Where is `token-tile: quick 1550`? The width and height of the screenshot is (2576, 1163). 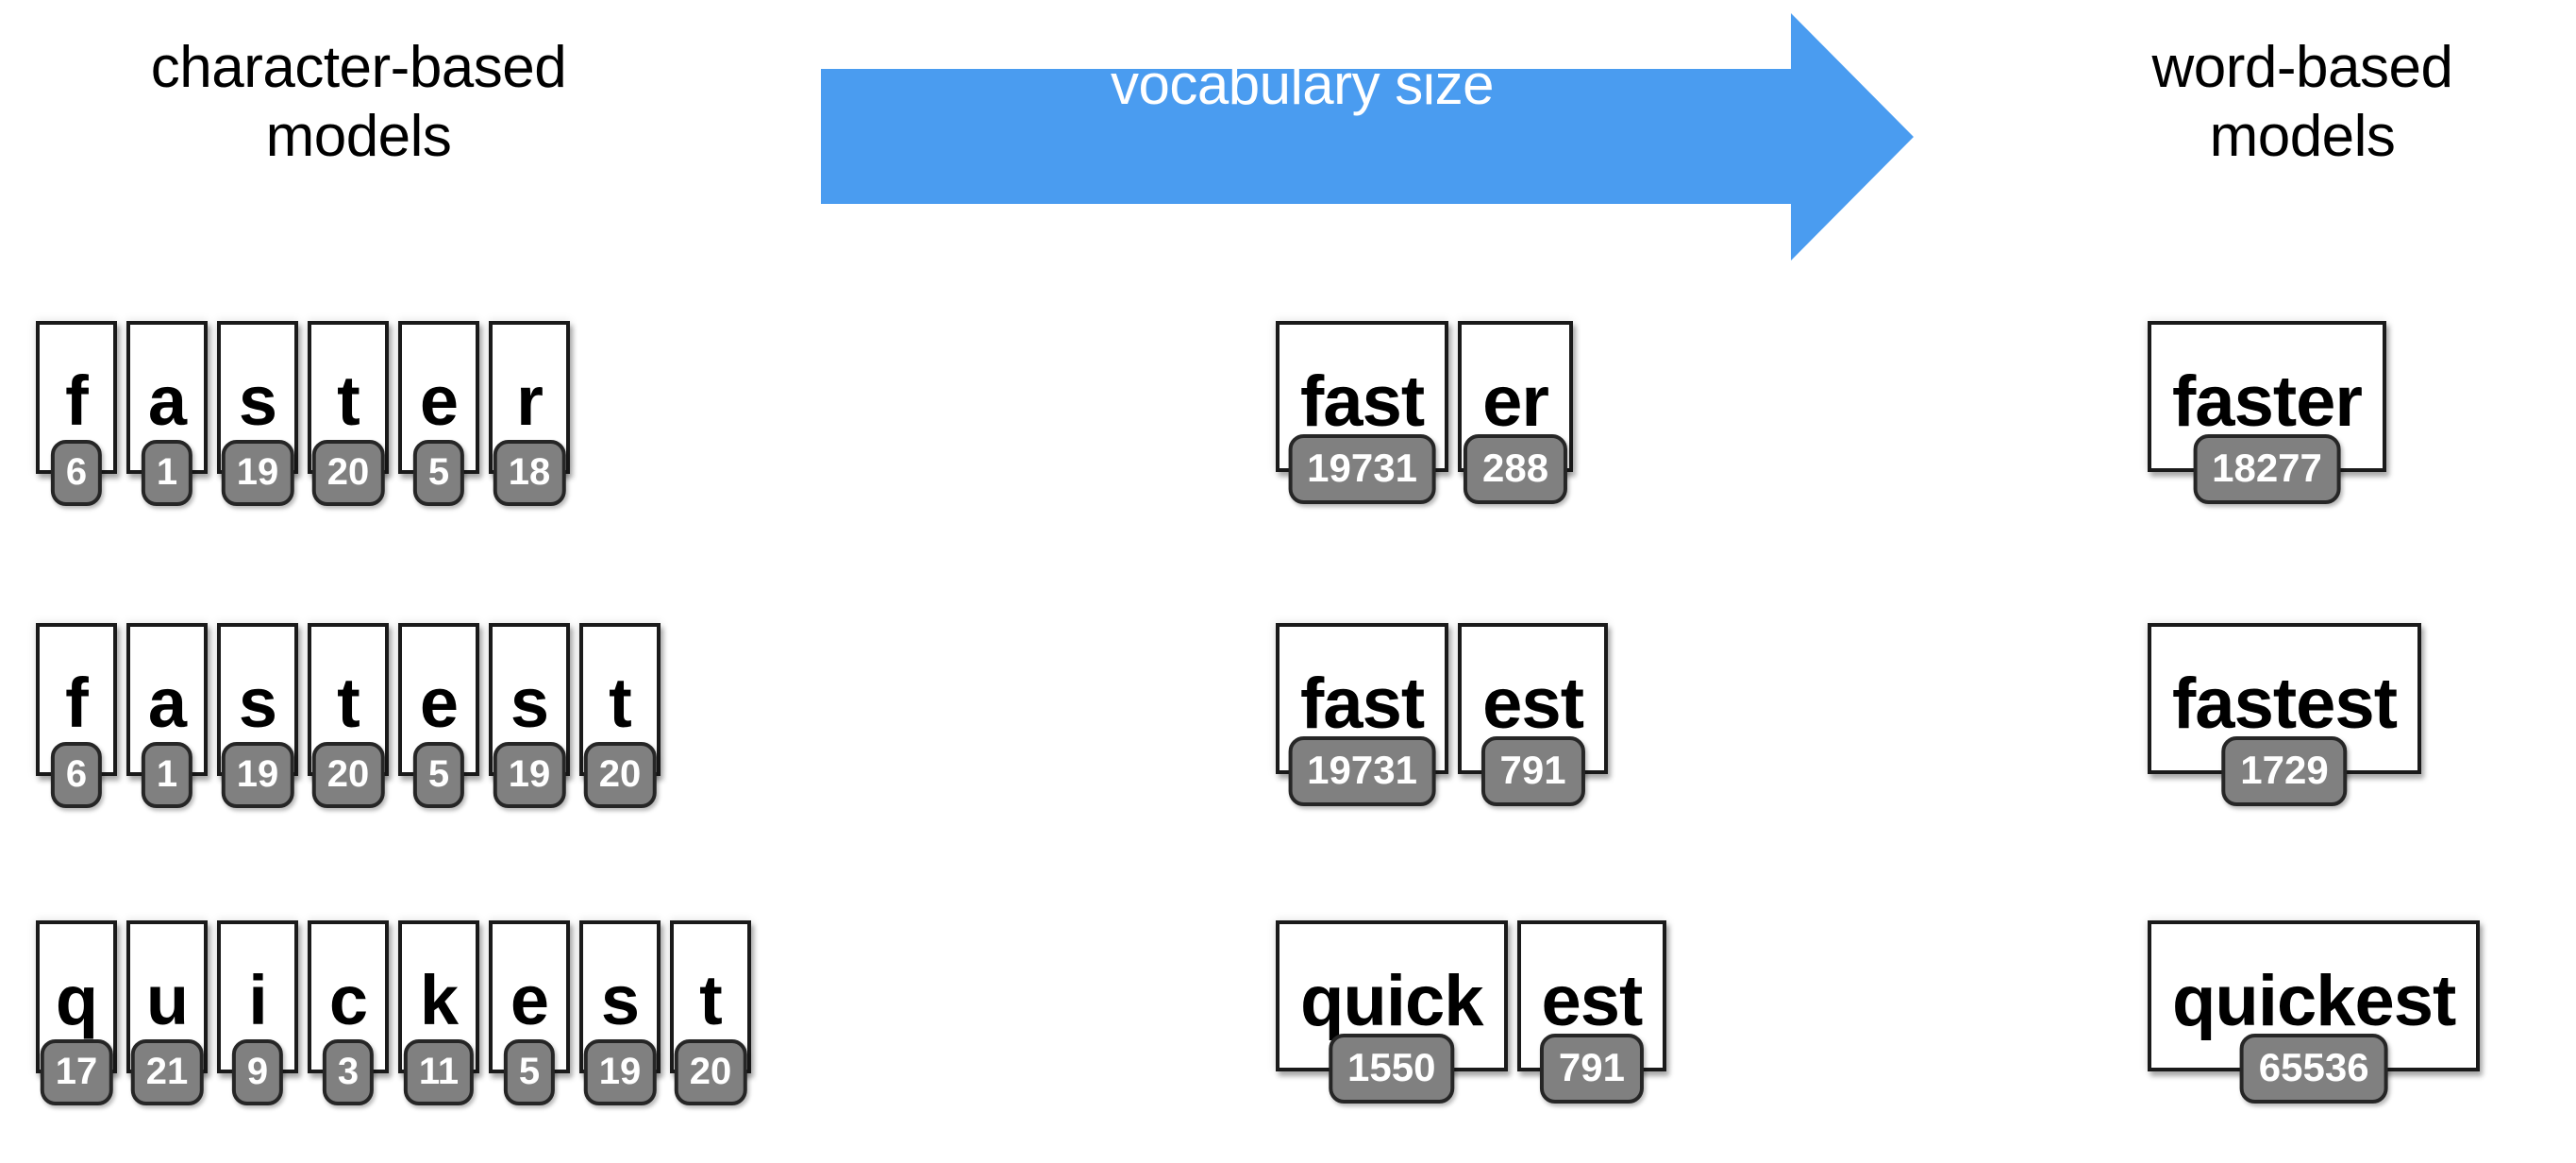 token-tile: quick 1550 is located at coordinates (1392, 1012).